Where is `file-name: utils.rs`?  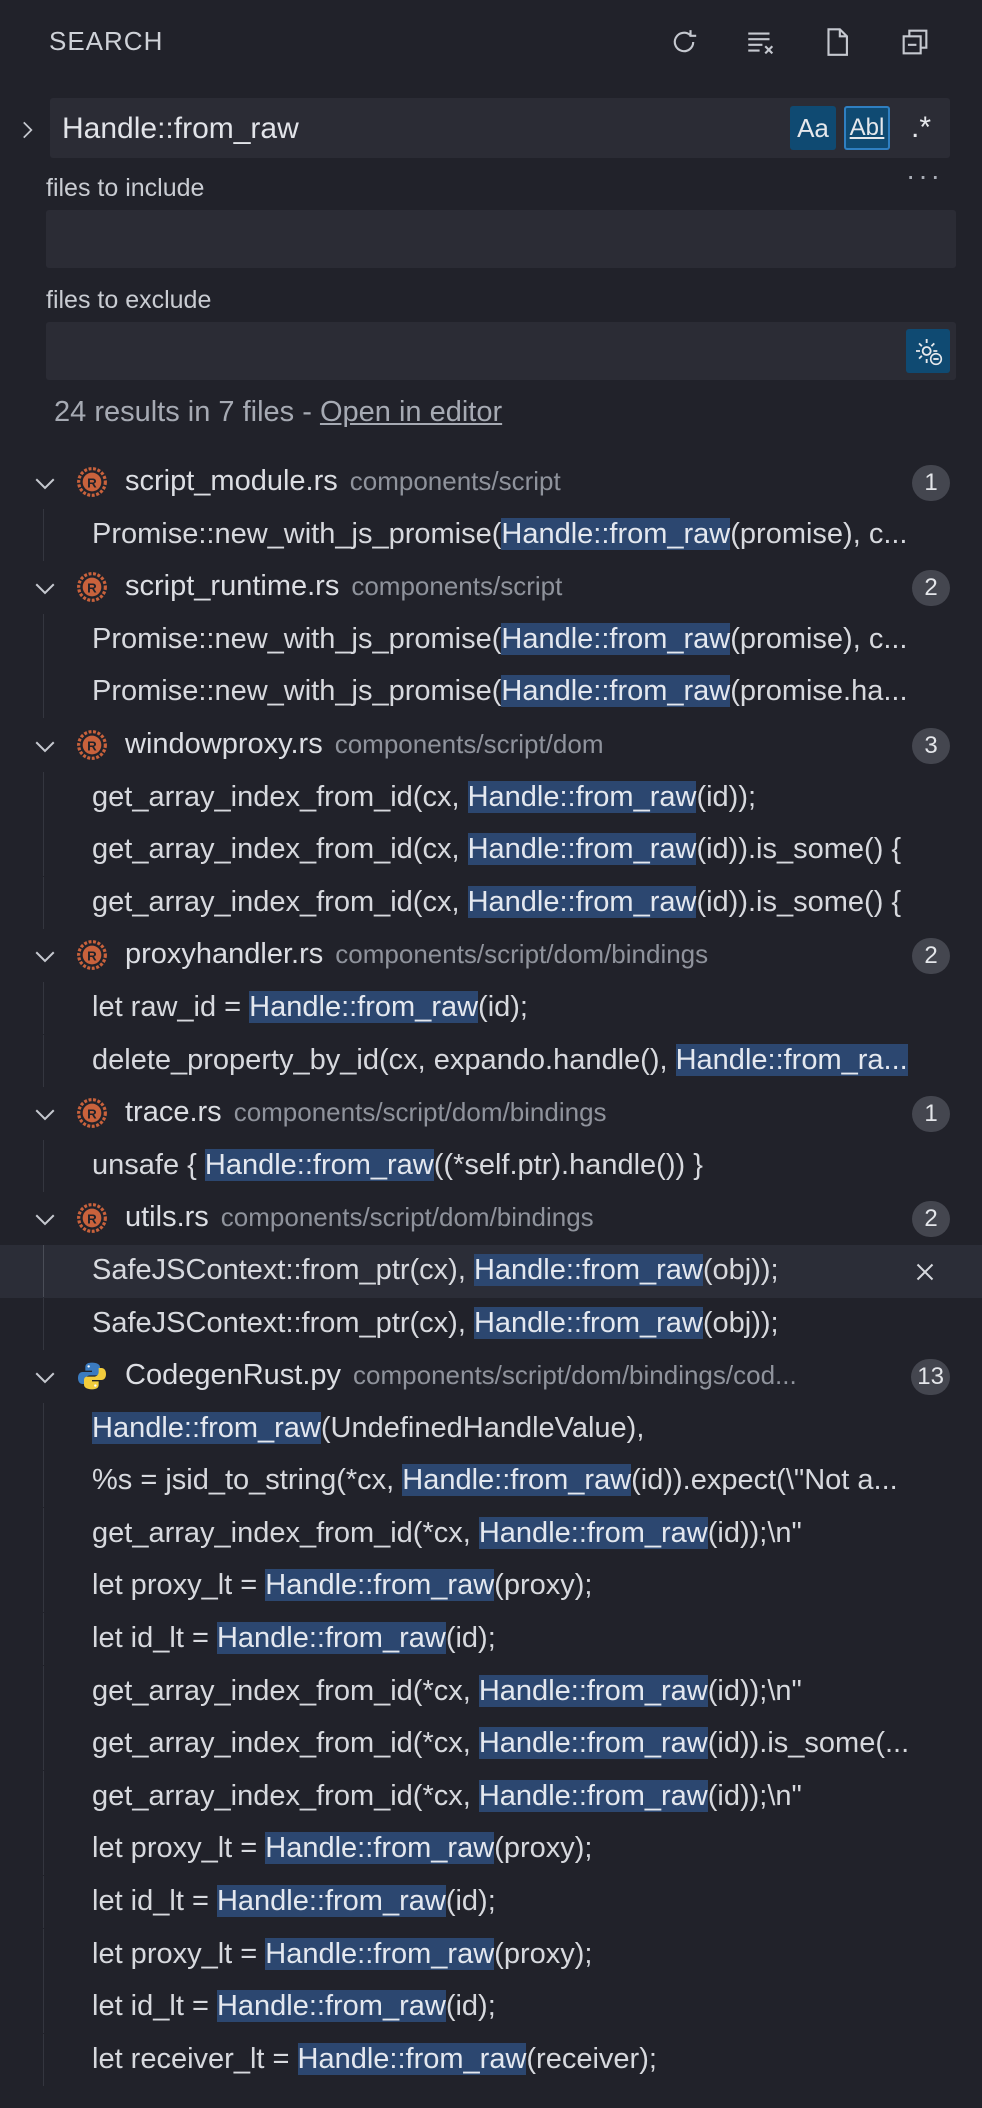
file-name: utils.rs is located at coordinates (167, 1217).